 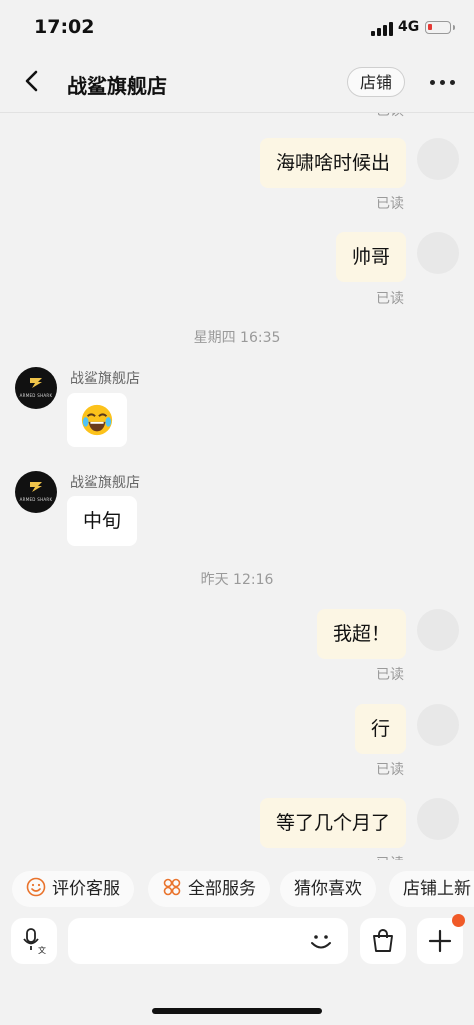 I want to click on rate-service-chip: 评价客服, so click(x=73, y=889).